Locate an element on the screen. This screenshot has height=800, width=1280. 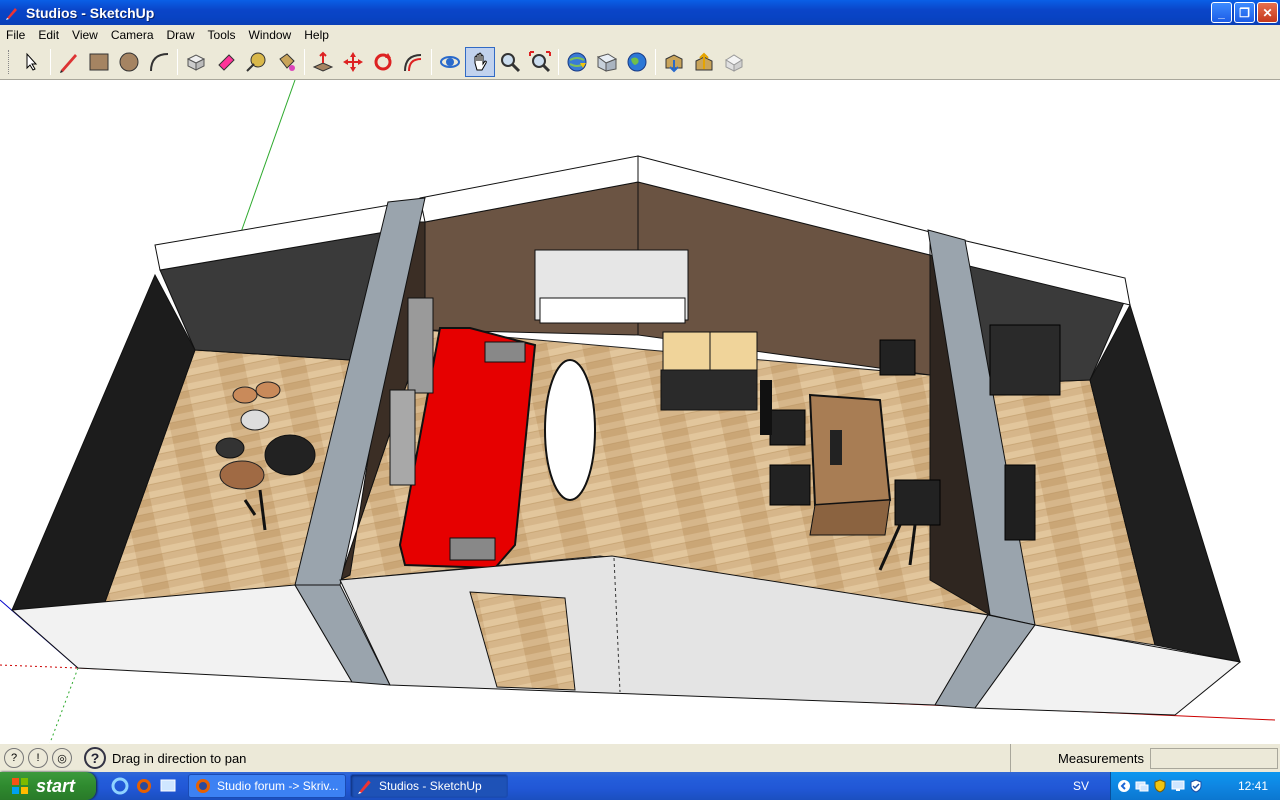
offset-icon is located at coordinates (413, 63).